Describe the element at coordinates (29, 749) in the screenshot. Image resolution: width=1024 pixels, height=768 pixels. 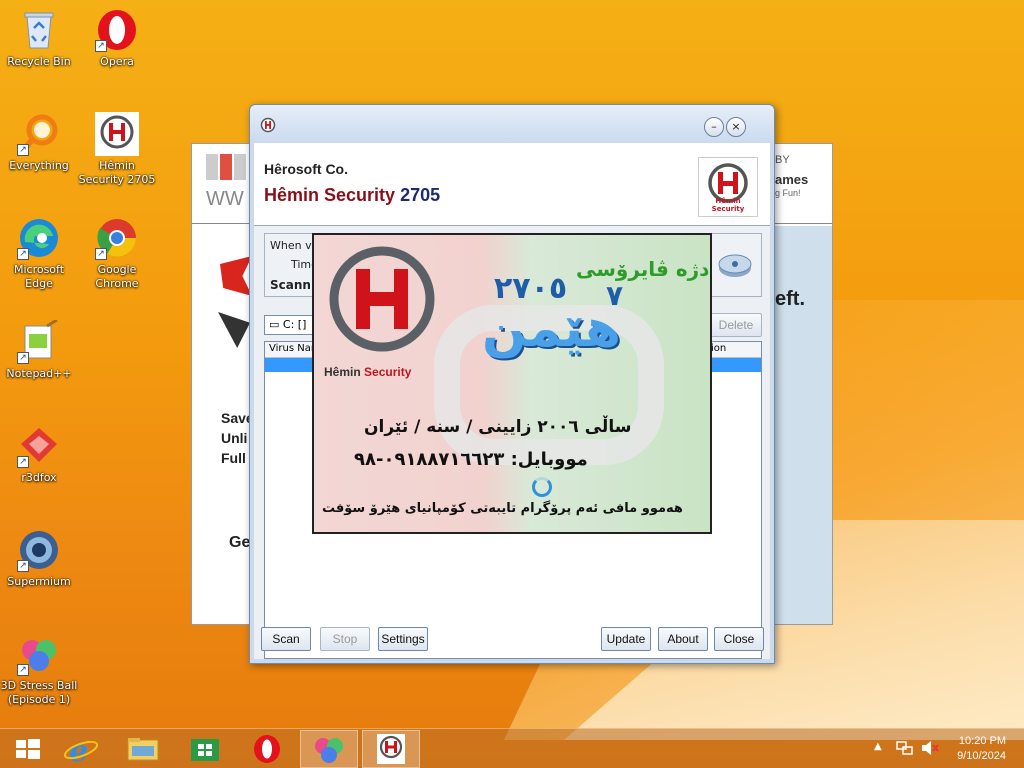
I see `start-button` at that location.